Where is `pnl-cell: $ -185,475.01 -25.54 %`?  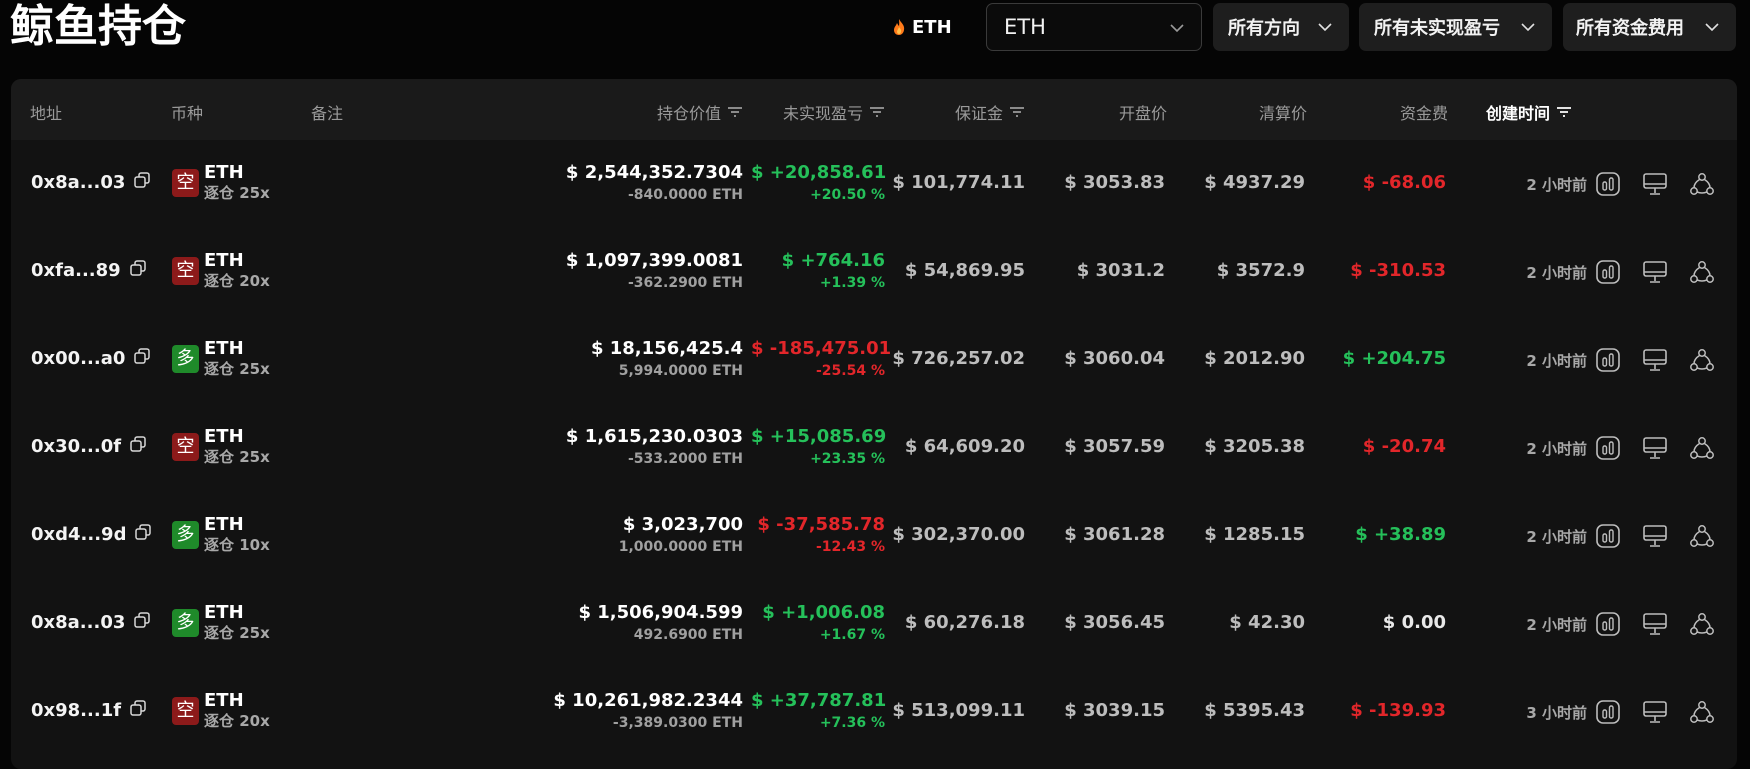
pnl-cell: $ -185,475.01 -25.54 % is located at coordinates (821, 360).